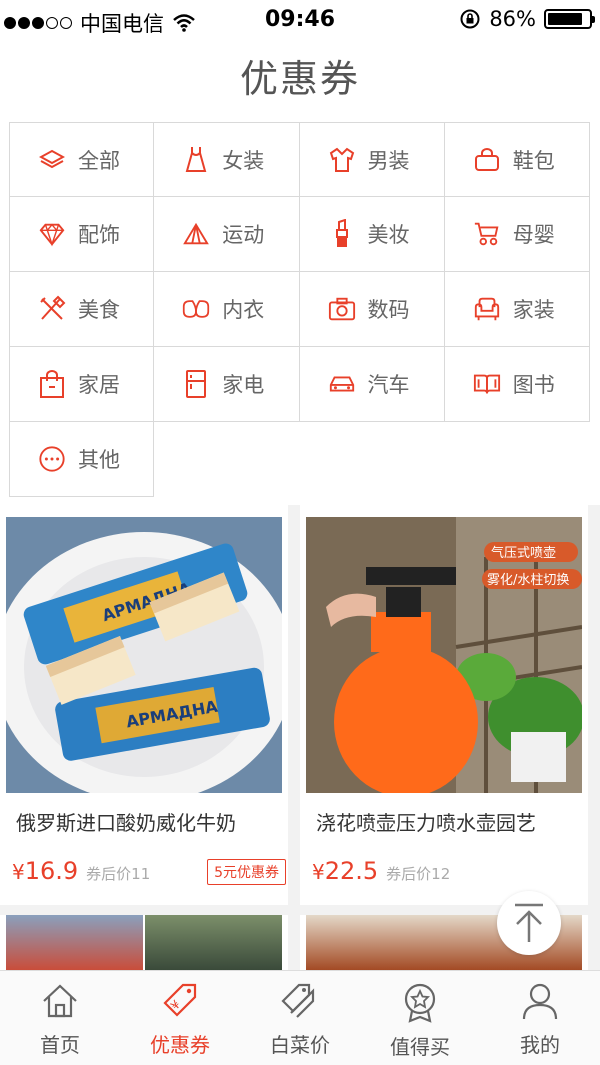 The width and height of the screenshot is (600, 1065). Describe the element at coordinates (196, 160) in the screenshot. I see `dress-icon` at that location.